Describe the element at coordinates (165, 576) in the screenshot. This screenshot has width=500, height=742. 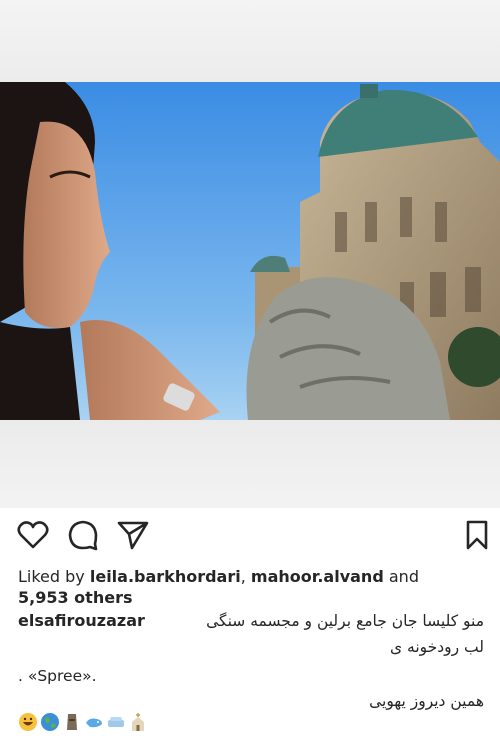
I see `liker-link-1: leila.barkhordari` at that location.